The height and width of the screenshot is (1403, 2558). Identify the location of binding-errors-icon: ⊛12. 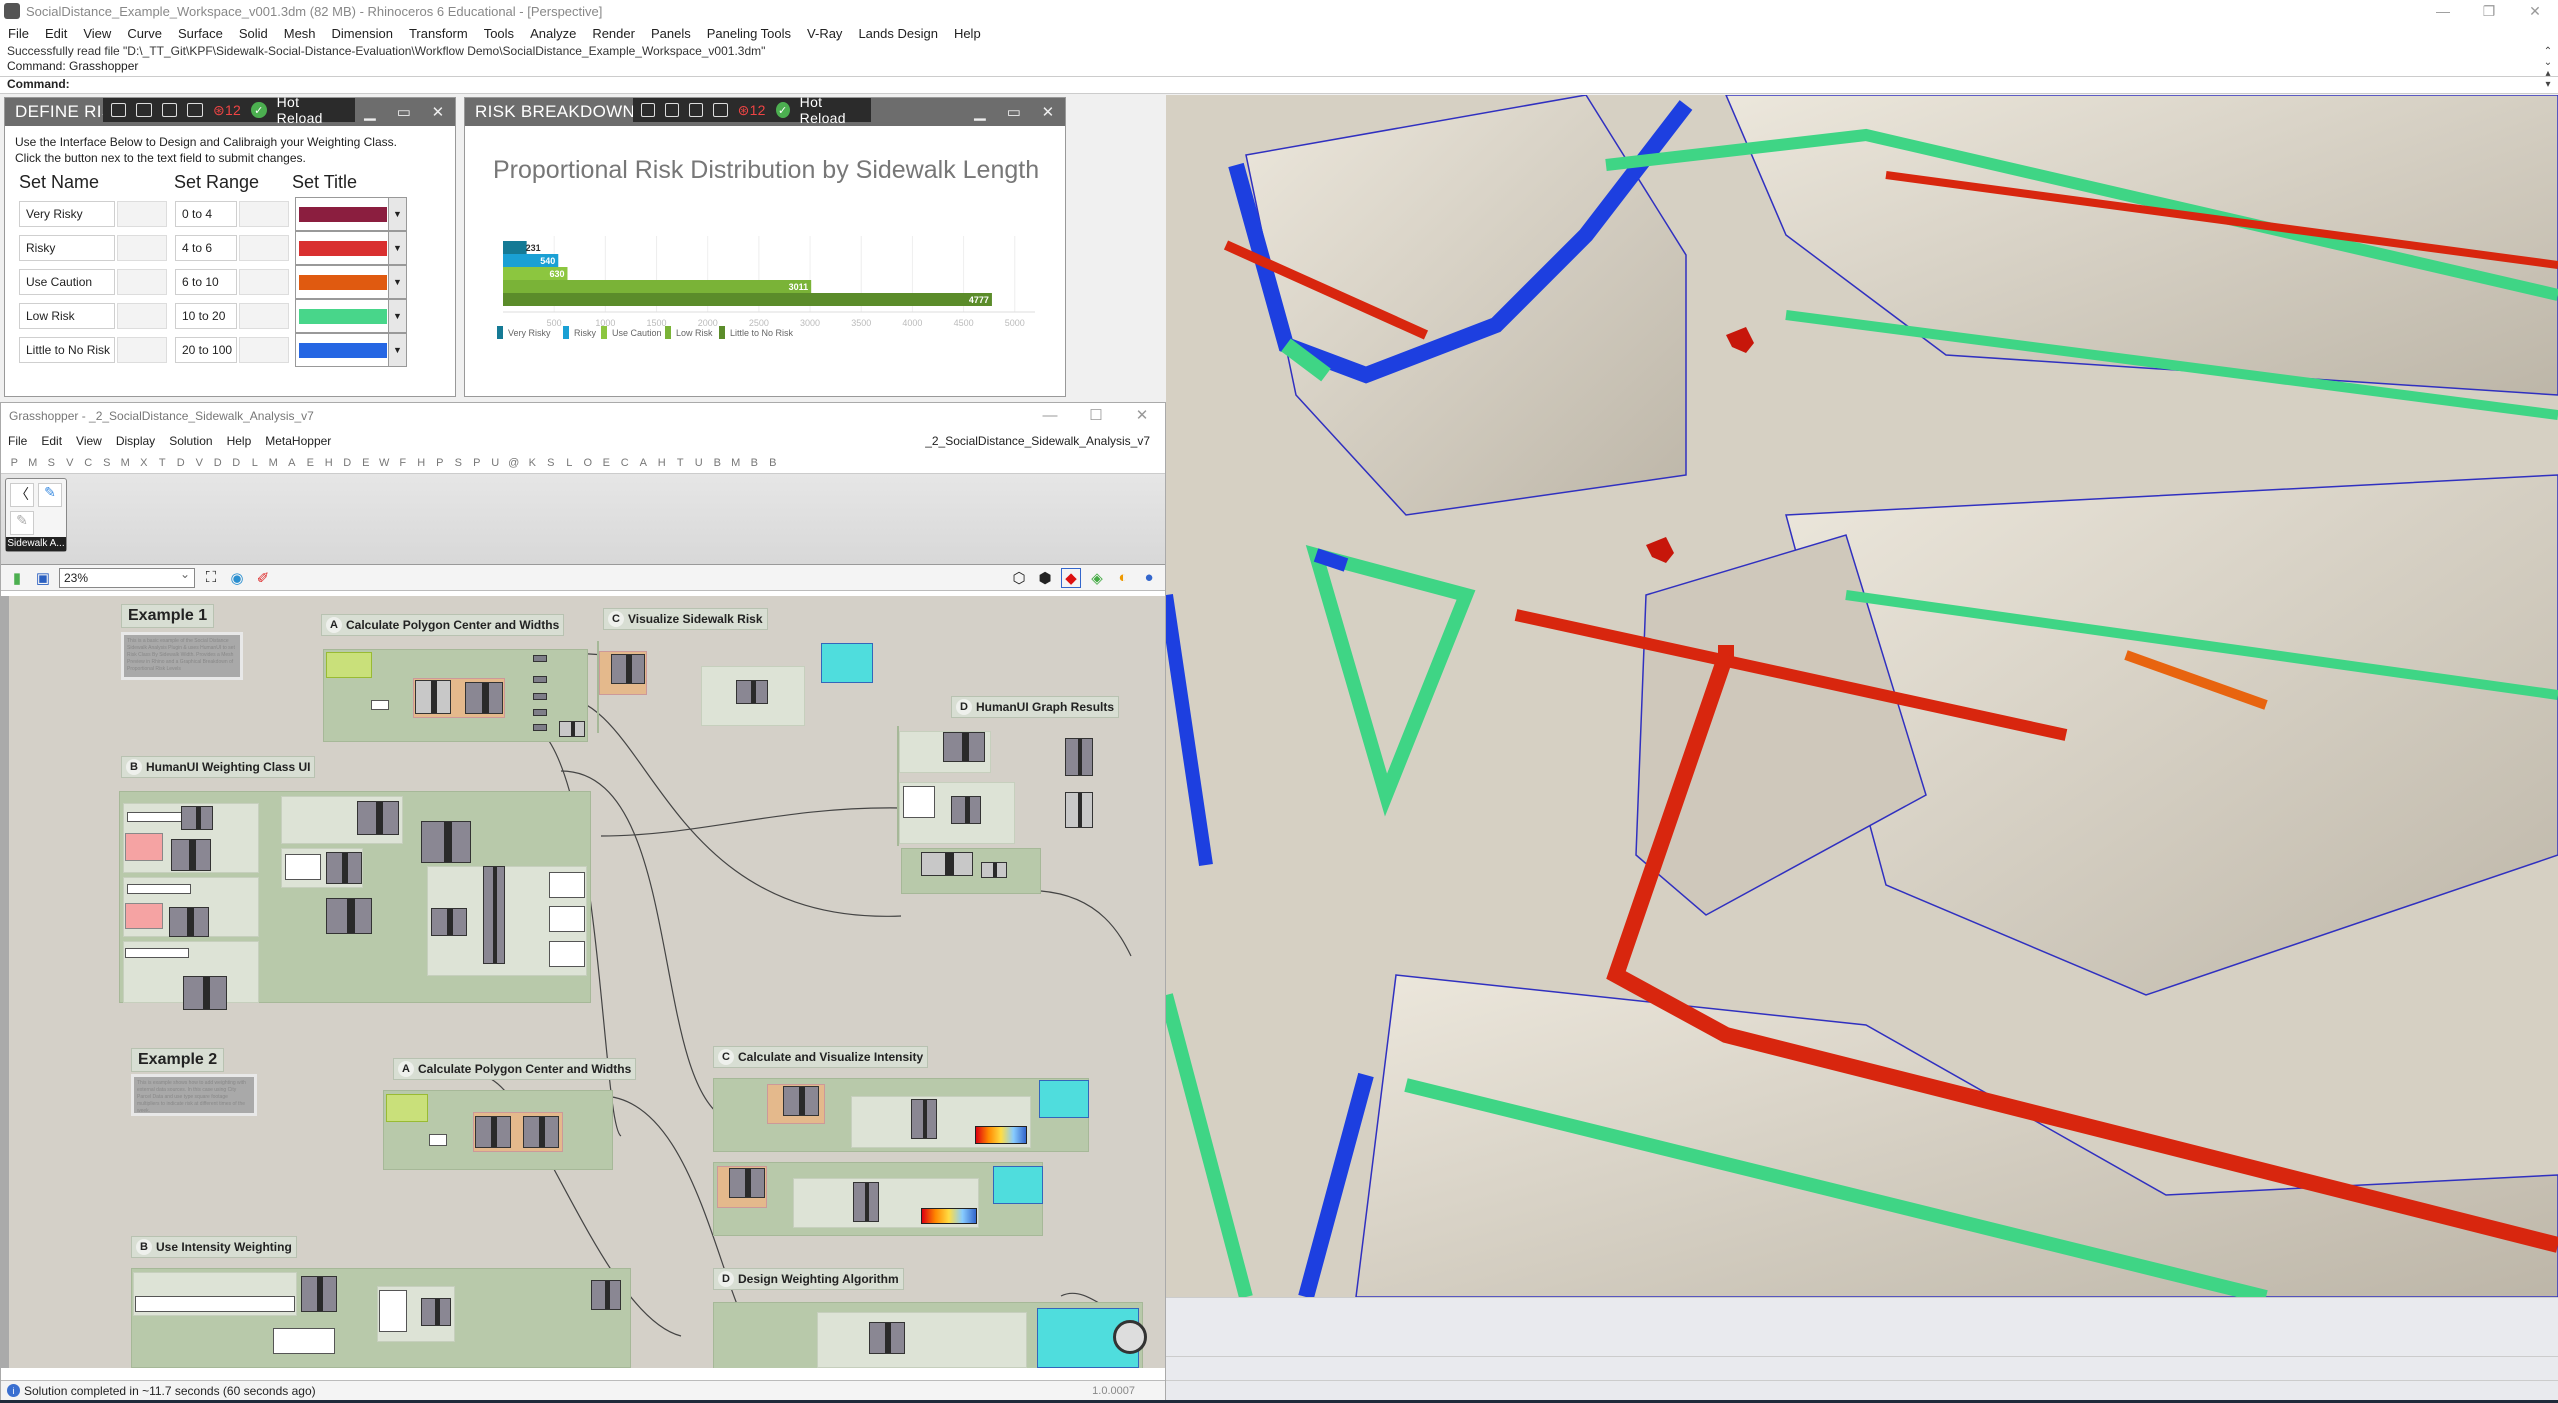
(227, 110).